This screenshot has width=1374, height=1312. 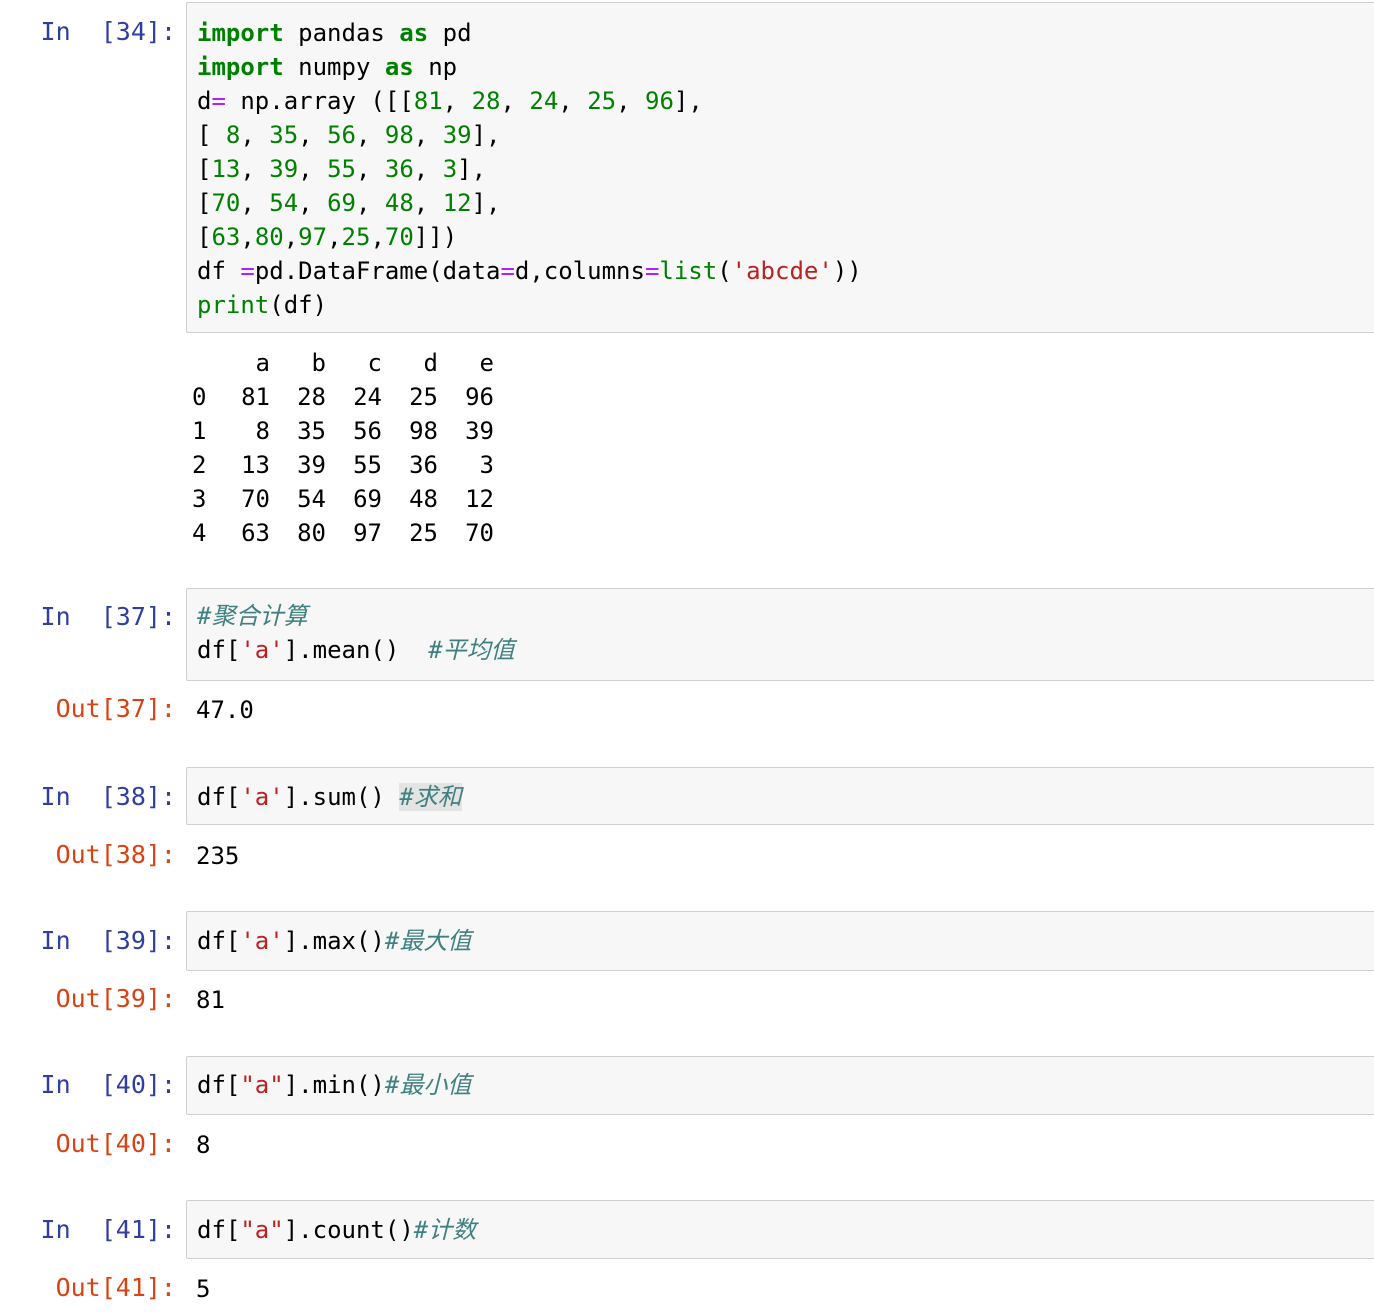 What do you see at coordinates (115, 708) in the screenshot?
I see `output-prompt: Out[37]:` at bounding box center [115, 708].